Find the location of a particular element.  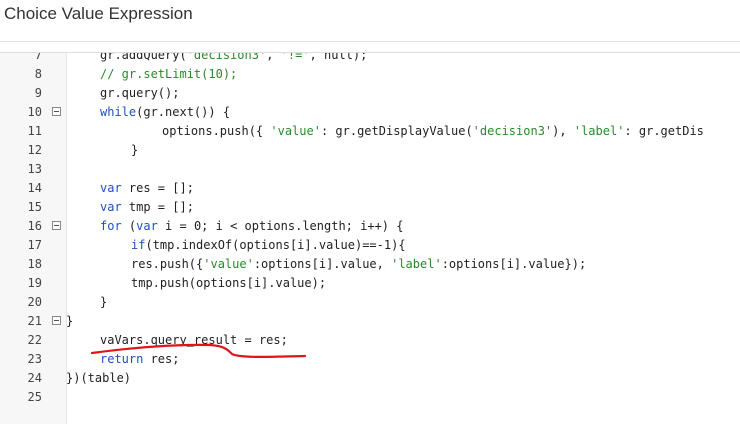

line-number: 22 is located at coordinates (34, 340).